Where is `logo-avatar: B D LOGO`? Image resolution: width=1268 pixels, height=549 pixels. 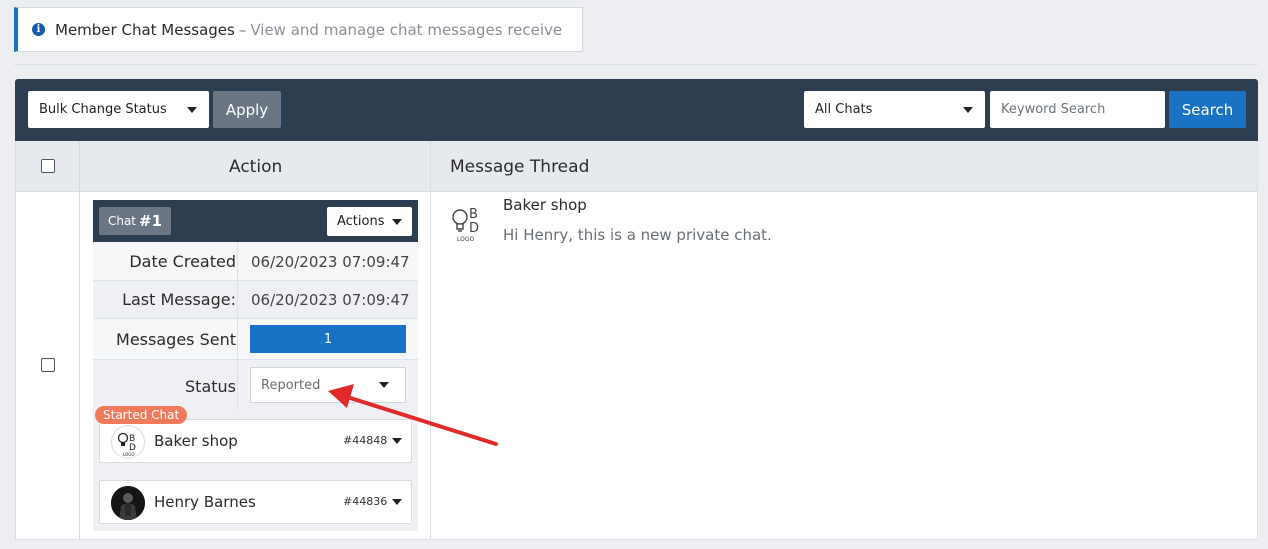 logo-avatar: B D LOGO is located at coordinates (128, 442).